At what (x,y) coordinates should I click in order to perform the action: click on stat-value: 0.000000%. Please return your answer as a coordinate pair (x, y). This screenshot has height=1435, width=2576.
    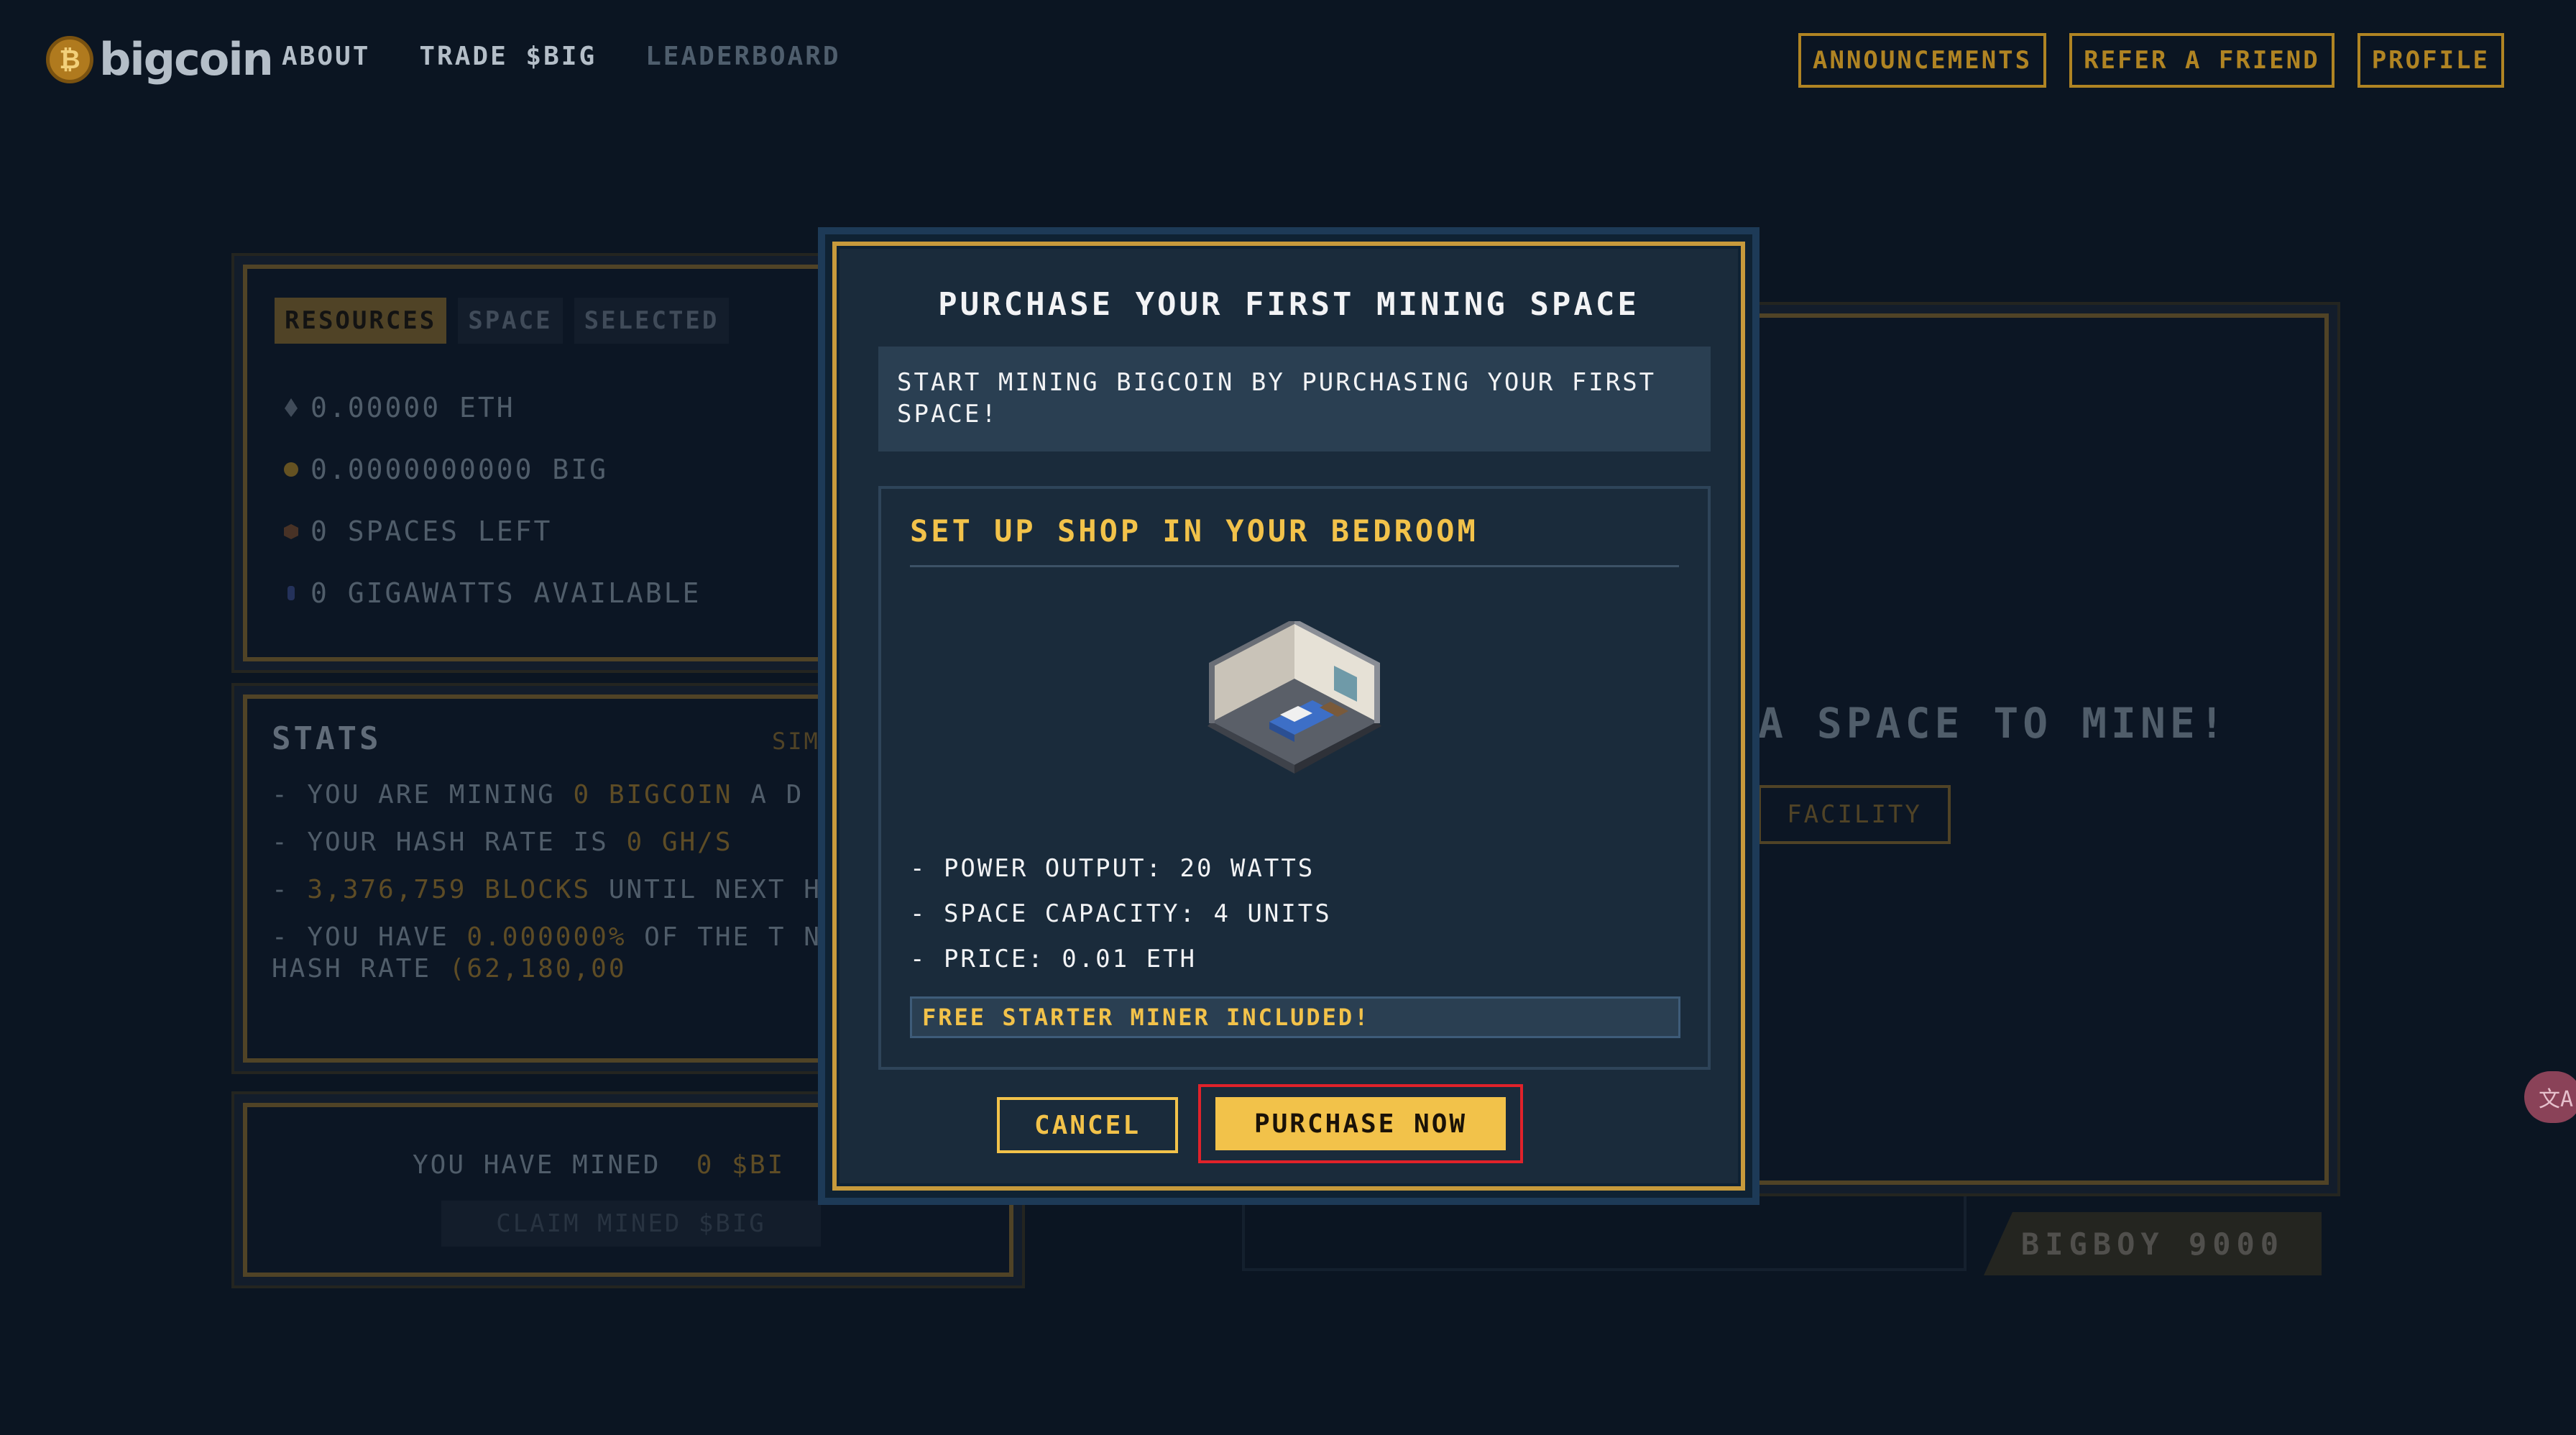
    Looking at the image, I should click on (546, 937).